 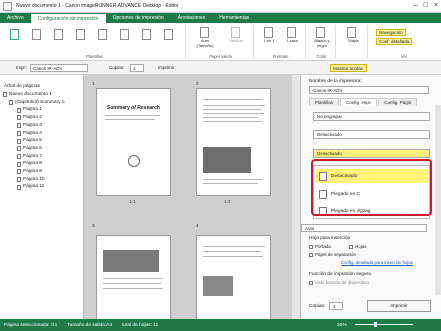 I want to click on maximize-icon: □, so click(x=426, y=5).